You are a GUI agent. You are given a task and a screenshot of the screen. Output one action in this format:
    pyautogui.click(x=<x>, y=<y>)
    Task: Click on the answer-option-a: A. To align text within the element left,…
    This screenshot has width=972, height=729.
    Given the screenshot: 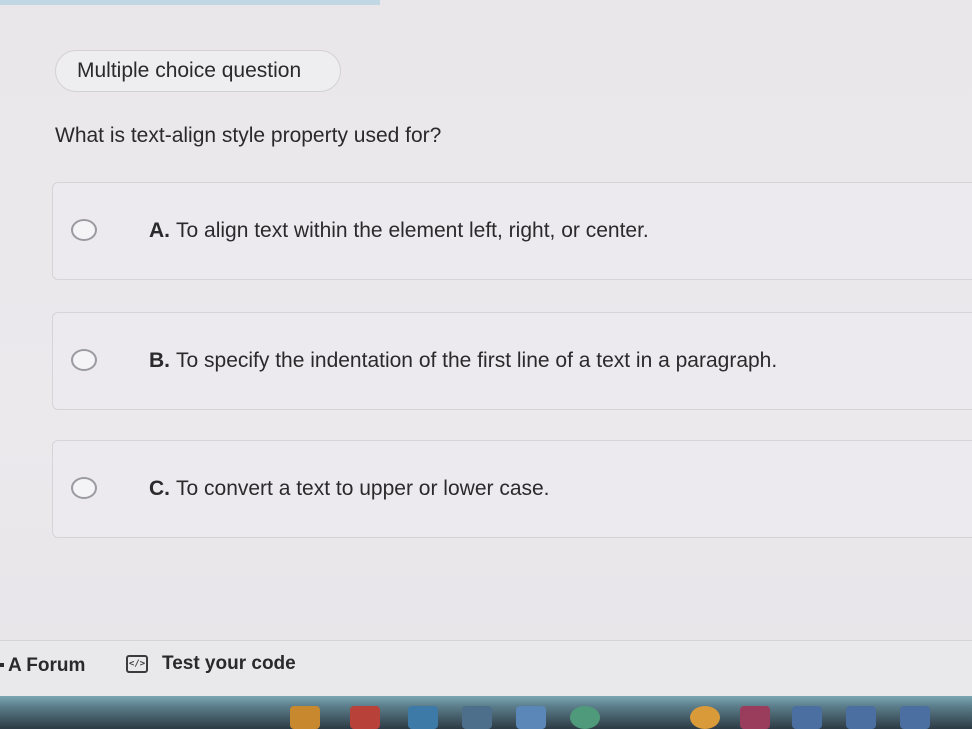 What is the action you would take?
    pyautogui.click(x=512, y=231)
    